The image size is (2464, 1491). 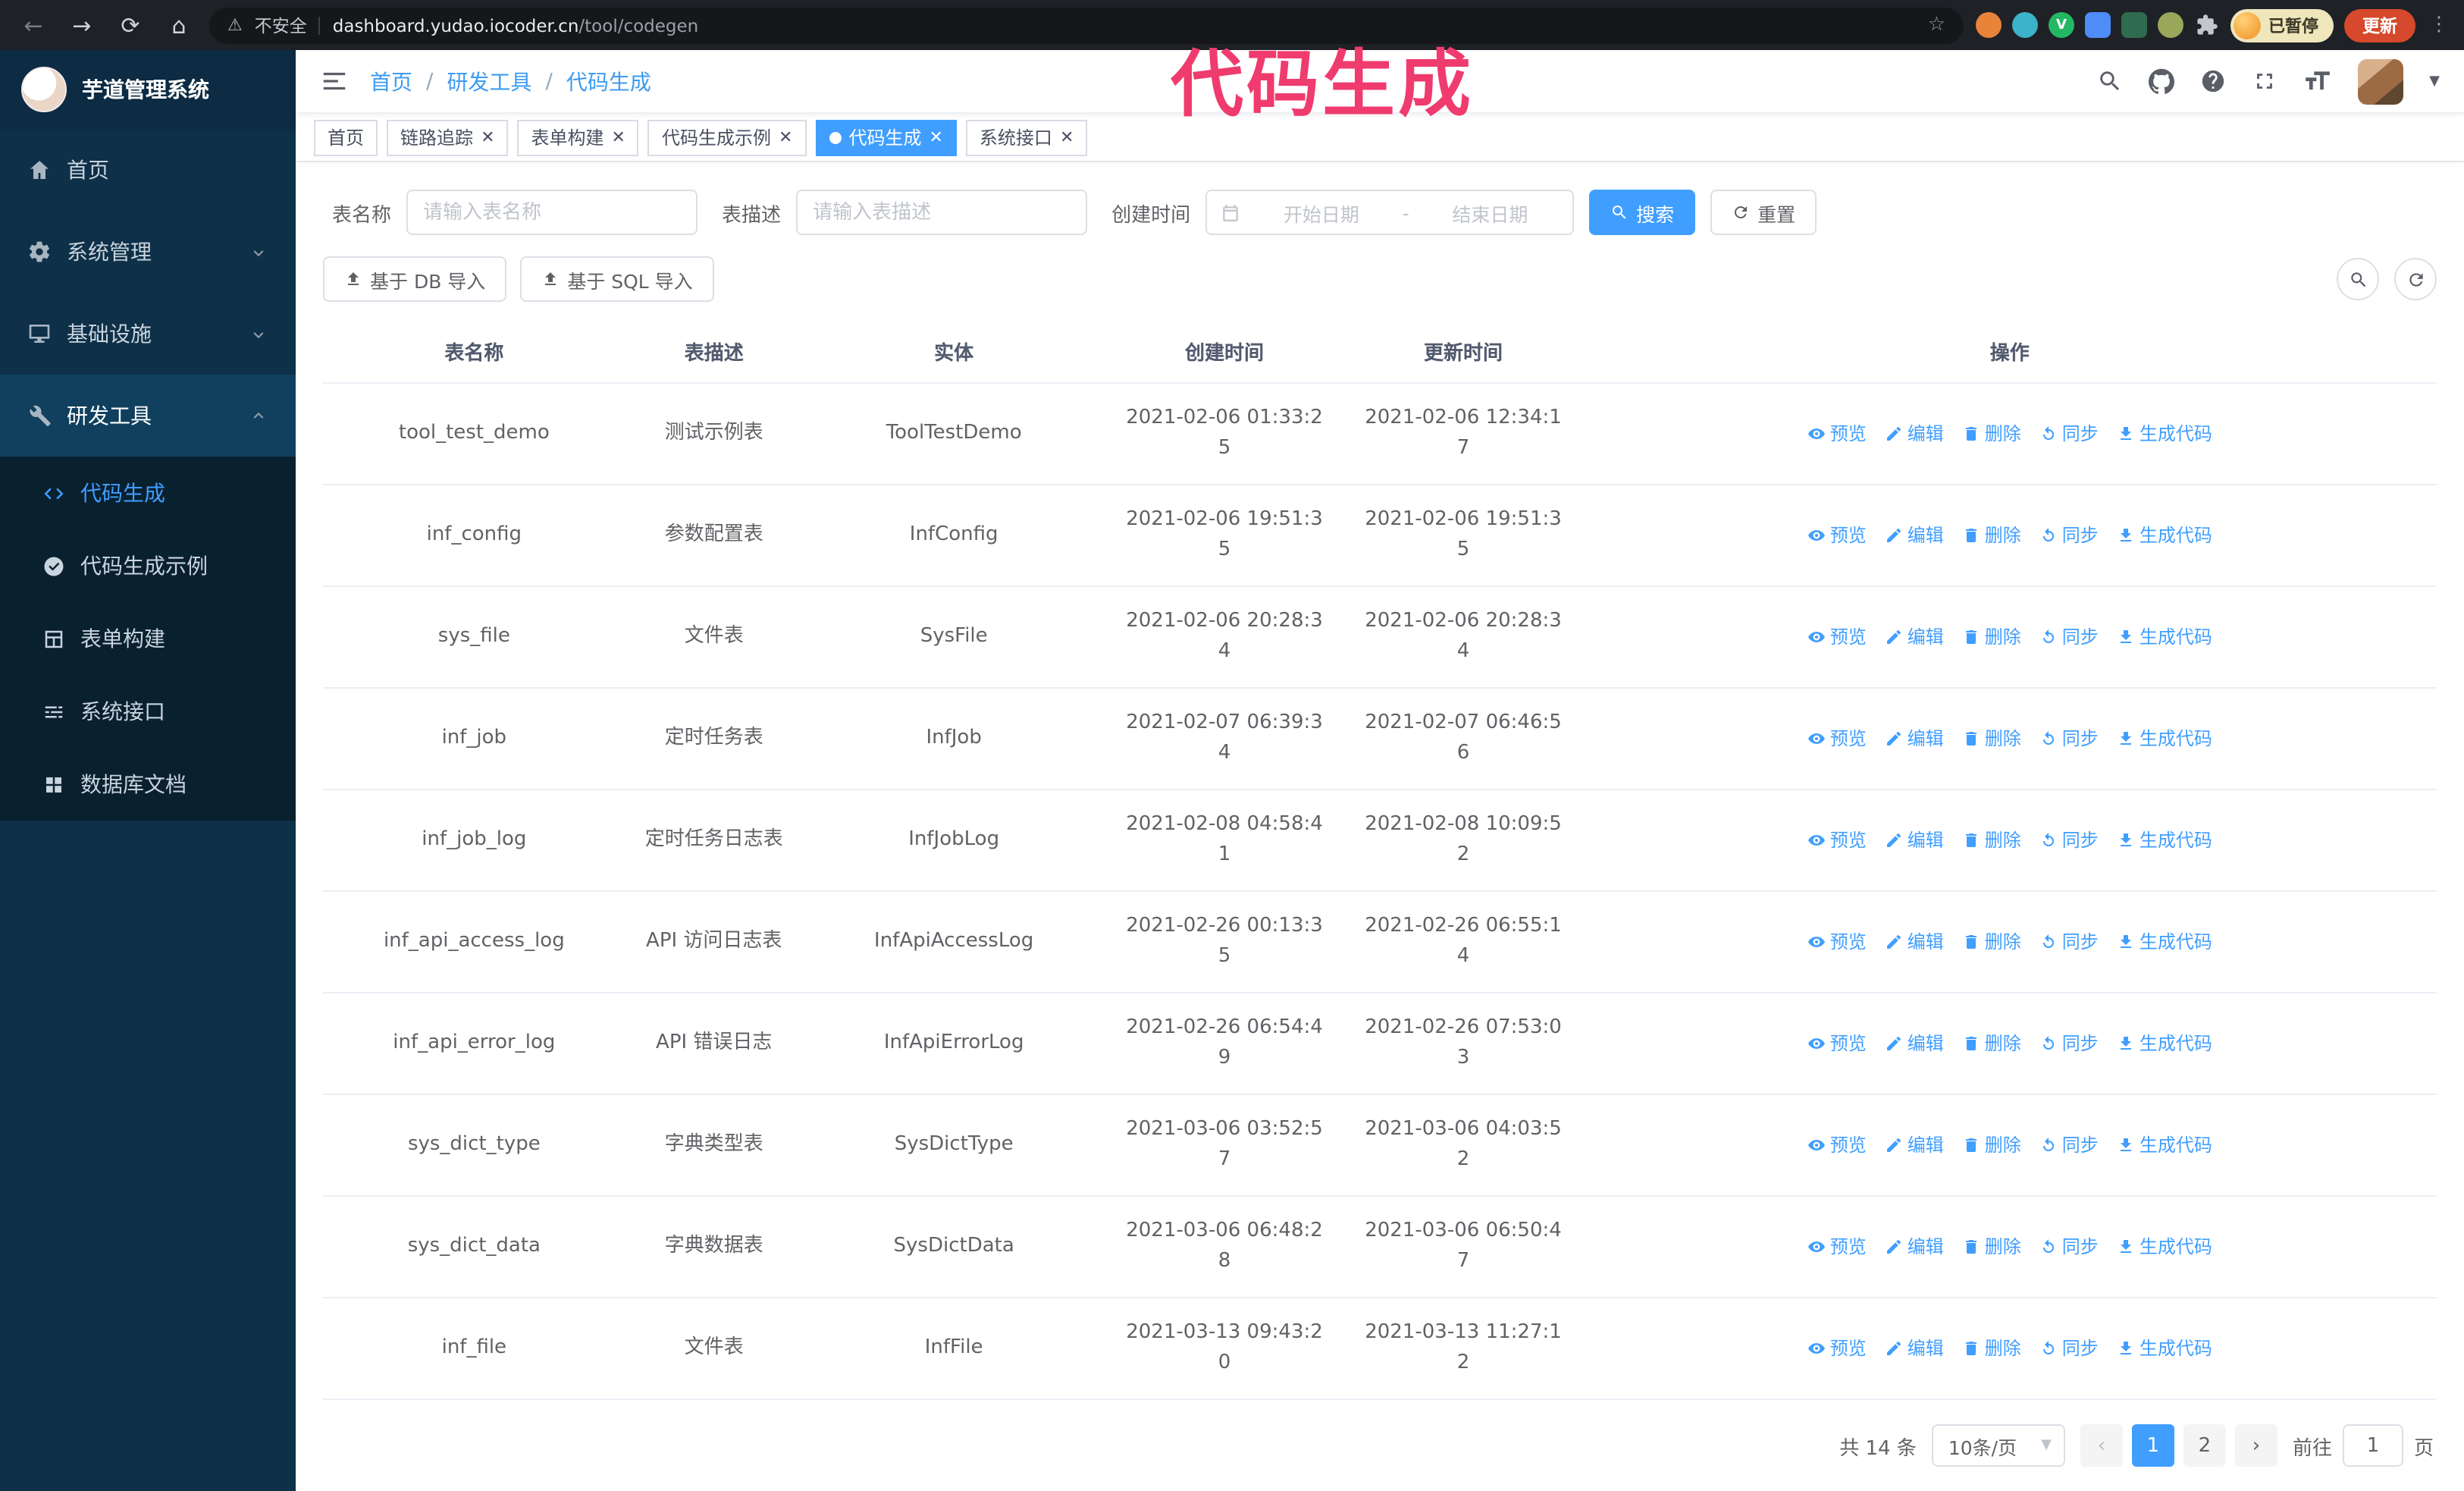 What do you see at coordinates (148, 711) in the screenshot?
I see `sidebar-subitem: 系统接口` at bounding box center [148, 711].